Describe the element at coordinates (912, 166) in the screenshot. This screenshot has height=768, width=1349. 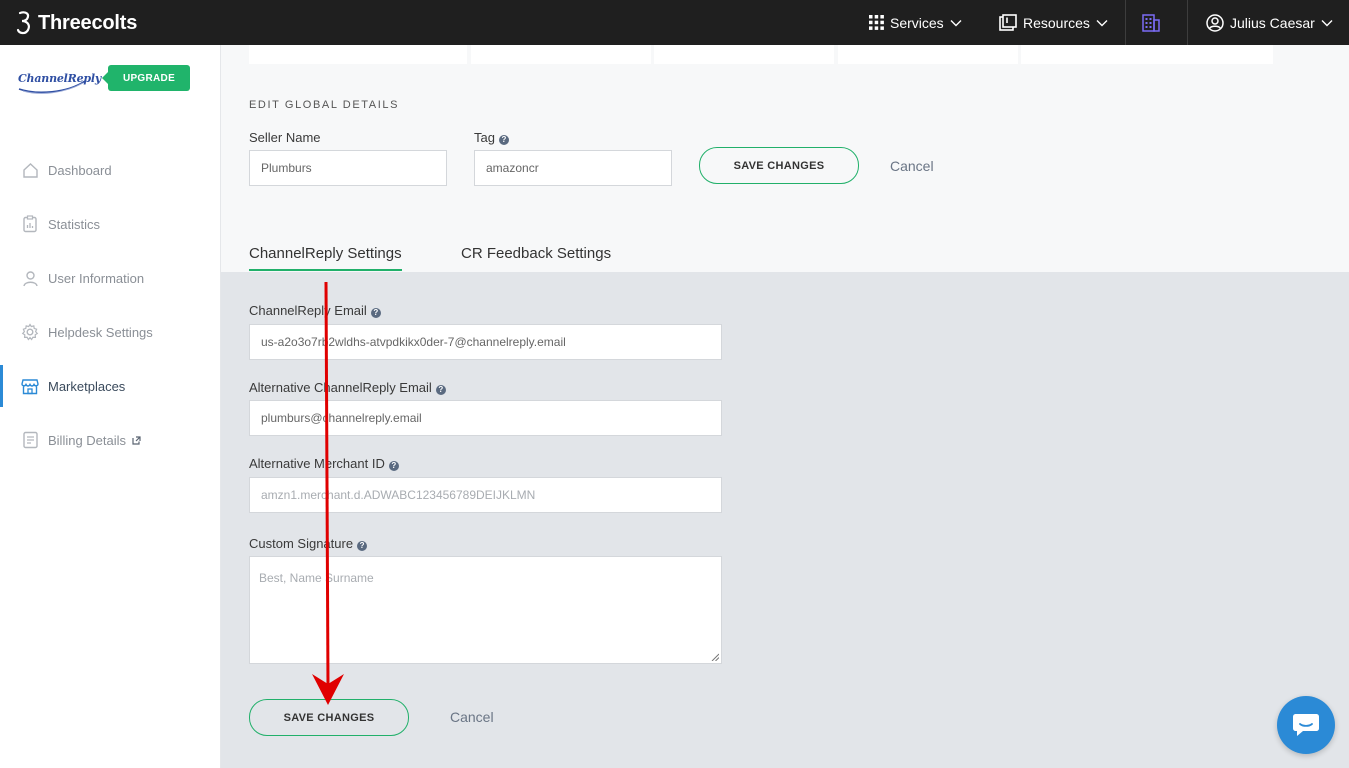
I see `cancel-global-link: Cancel` at that location.